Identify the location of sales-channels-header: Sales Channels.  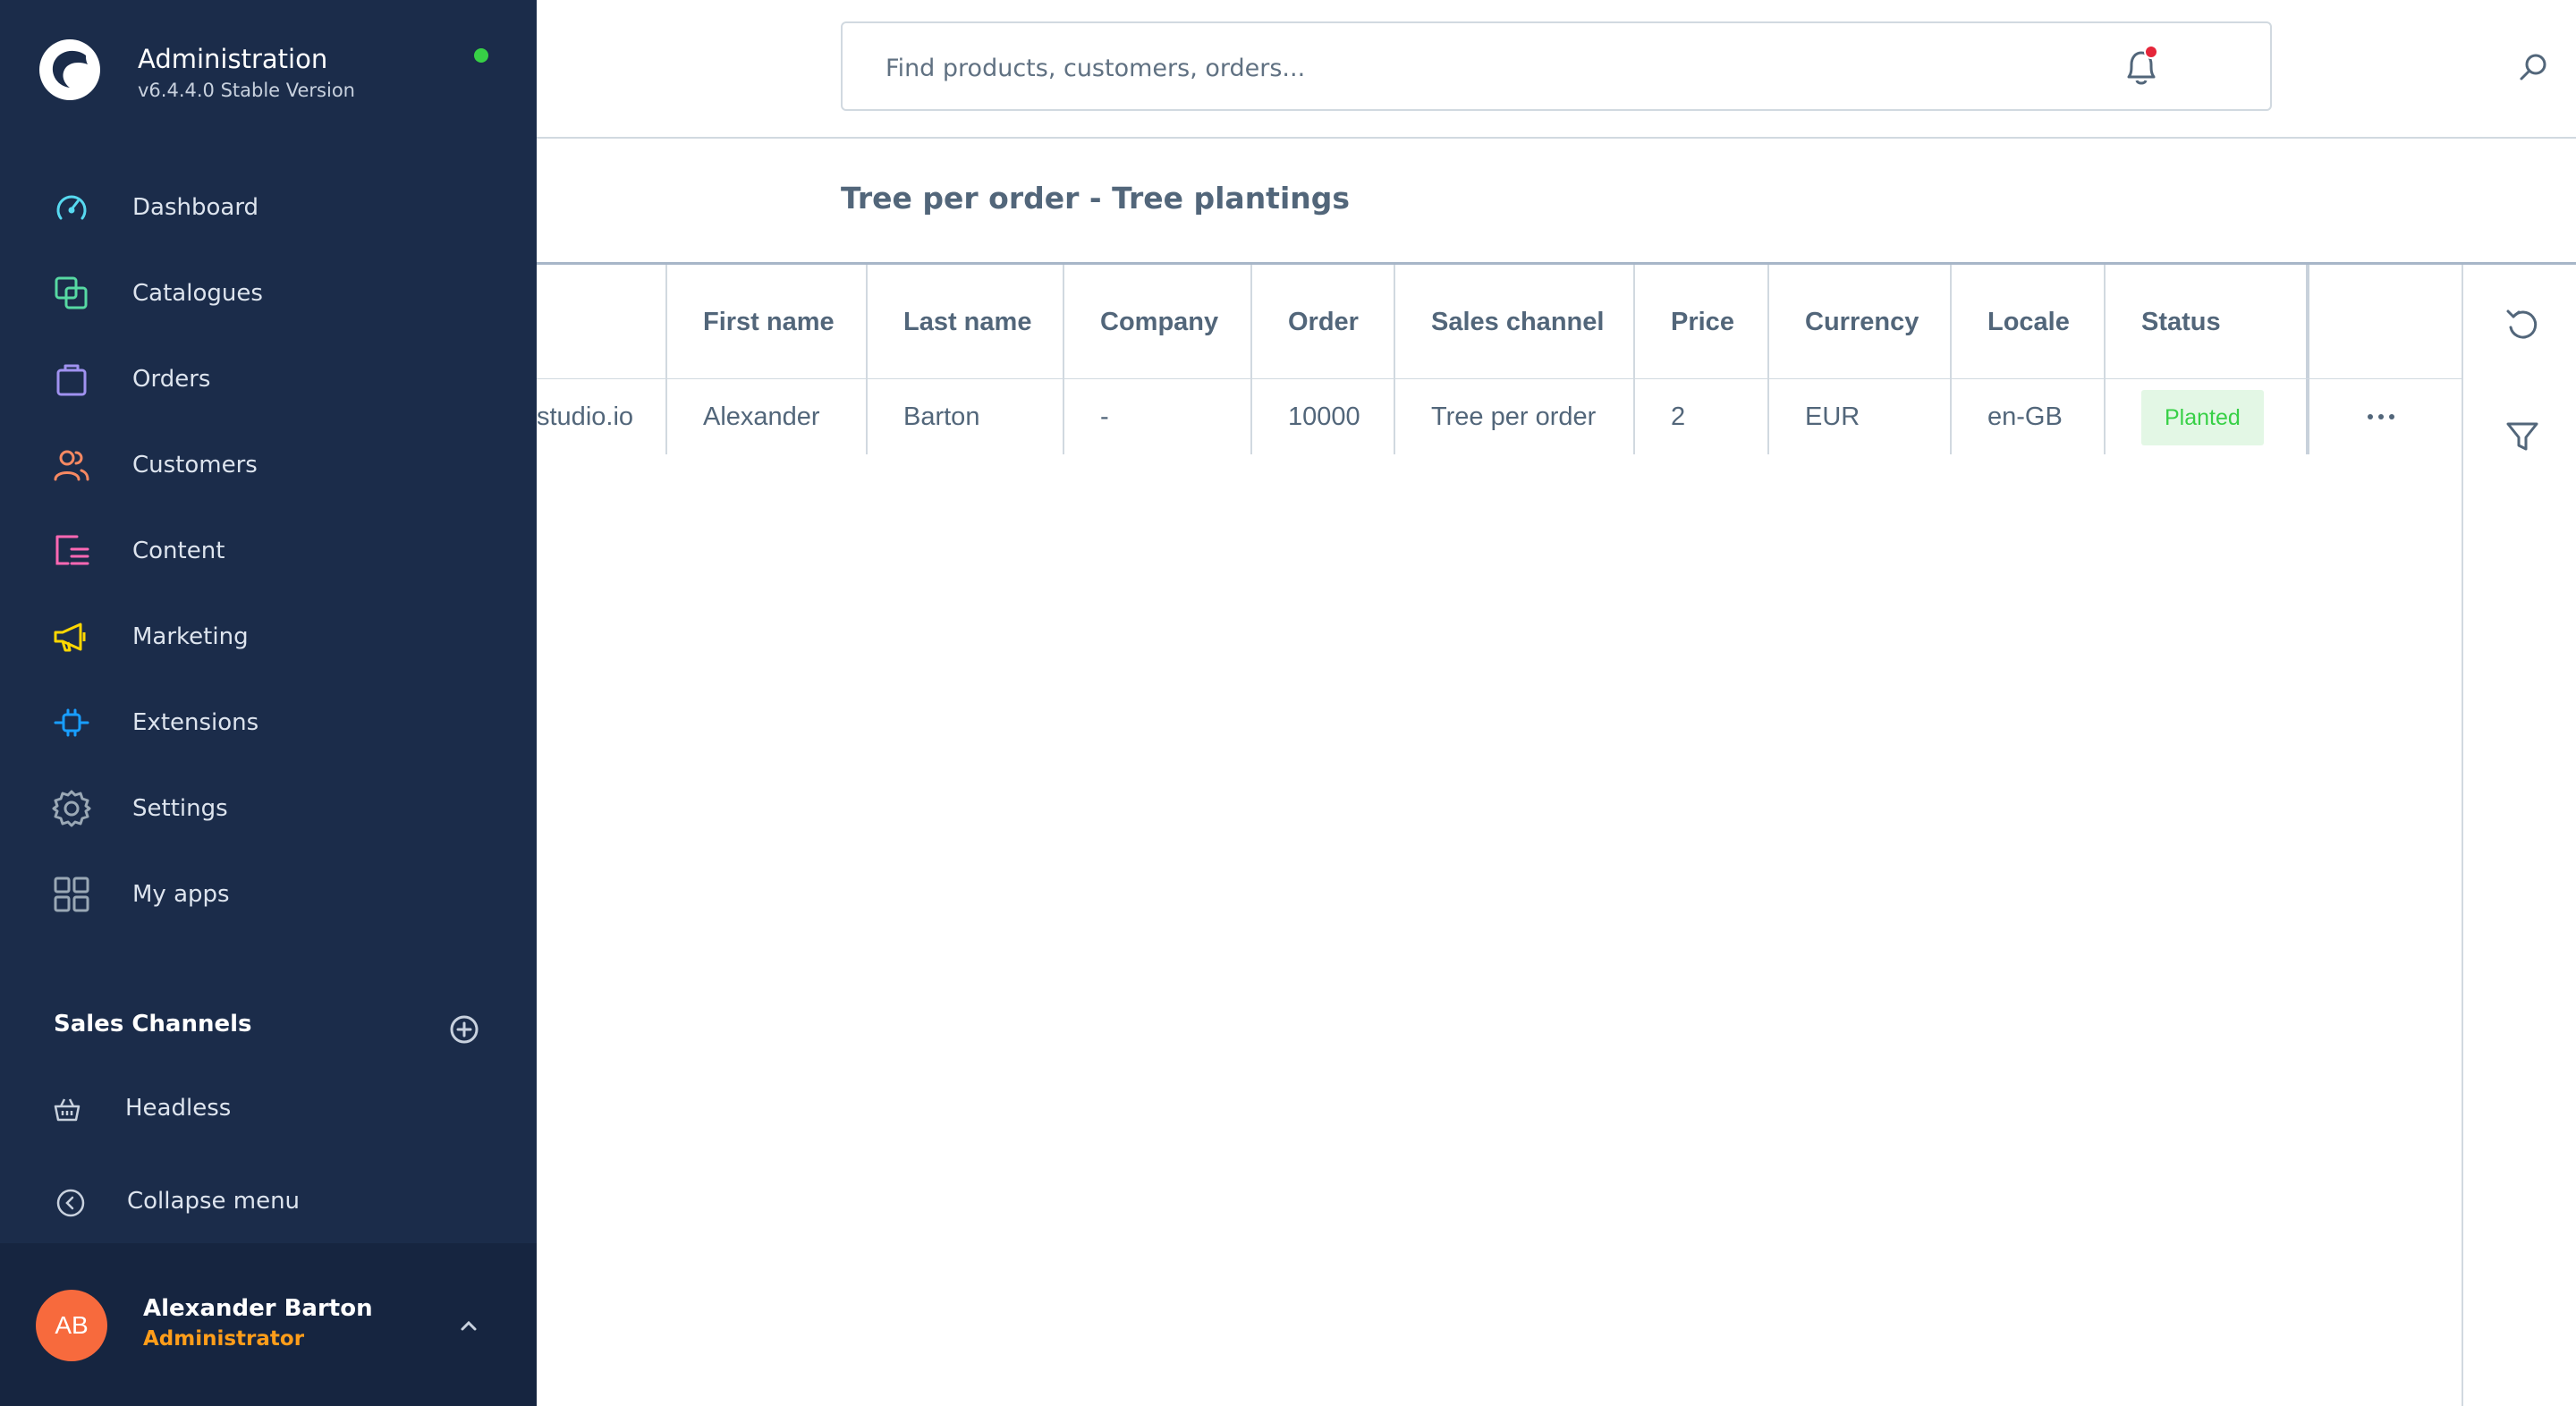
(153, 1025).